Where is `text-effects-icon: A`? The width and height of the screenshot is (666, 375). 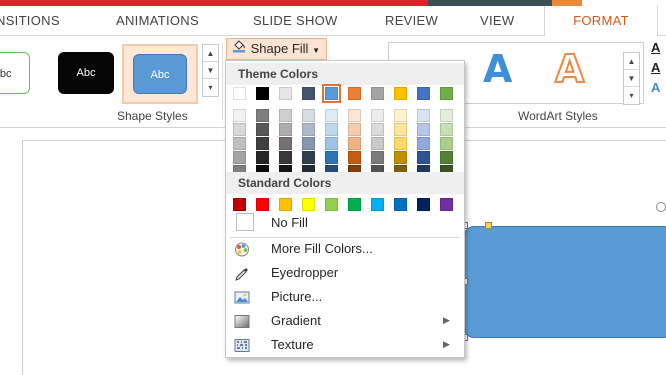 text-effects-icon: A is located at coordinates (658, 90).